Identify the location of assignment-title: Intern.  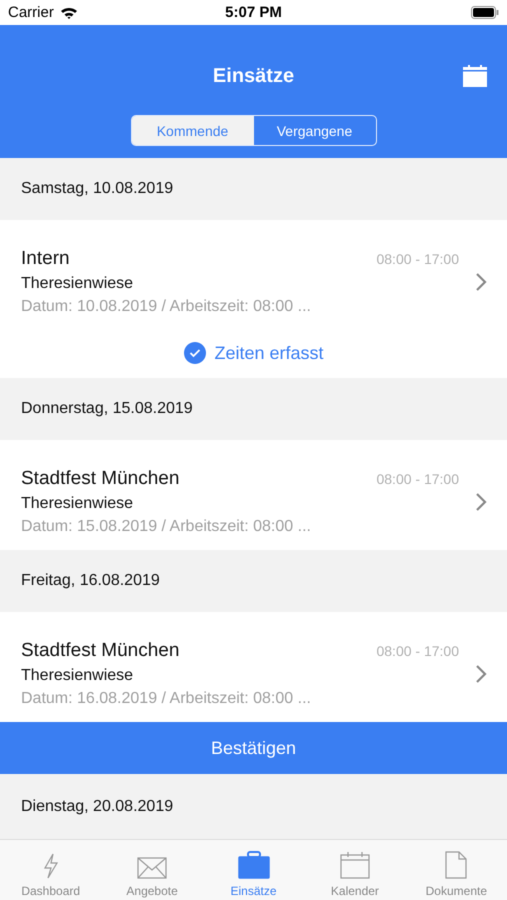
(45, 259).